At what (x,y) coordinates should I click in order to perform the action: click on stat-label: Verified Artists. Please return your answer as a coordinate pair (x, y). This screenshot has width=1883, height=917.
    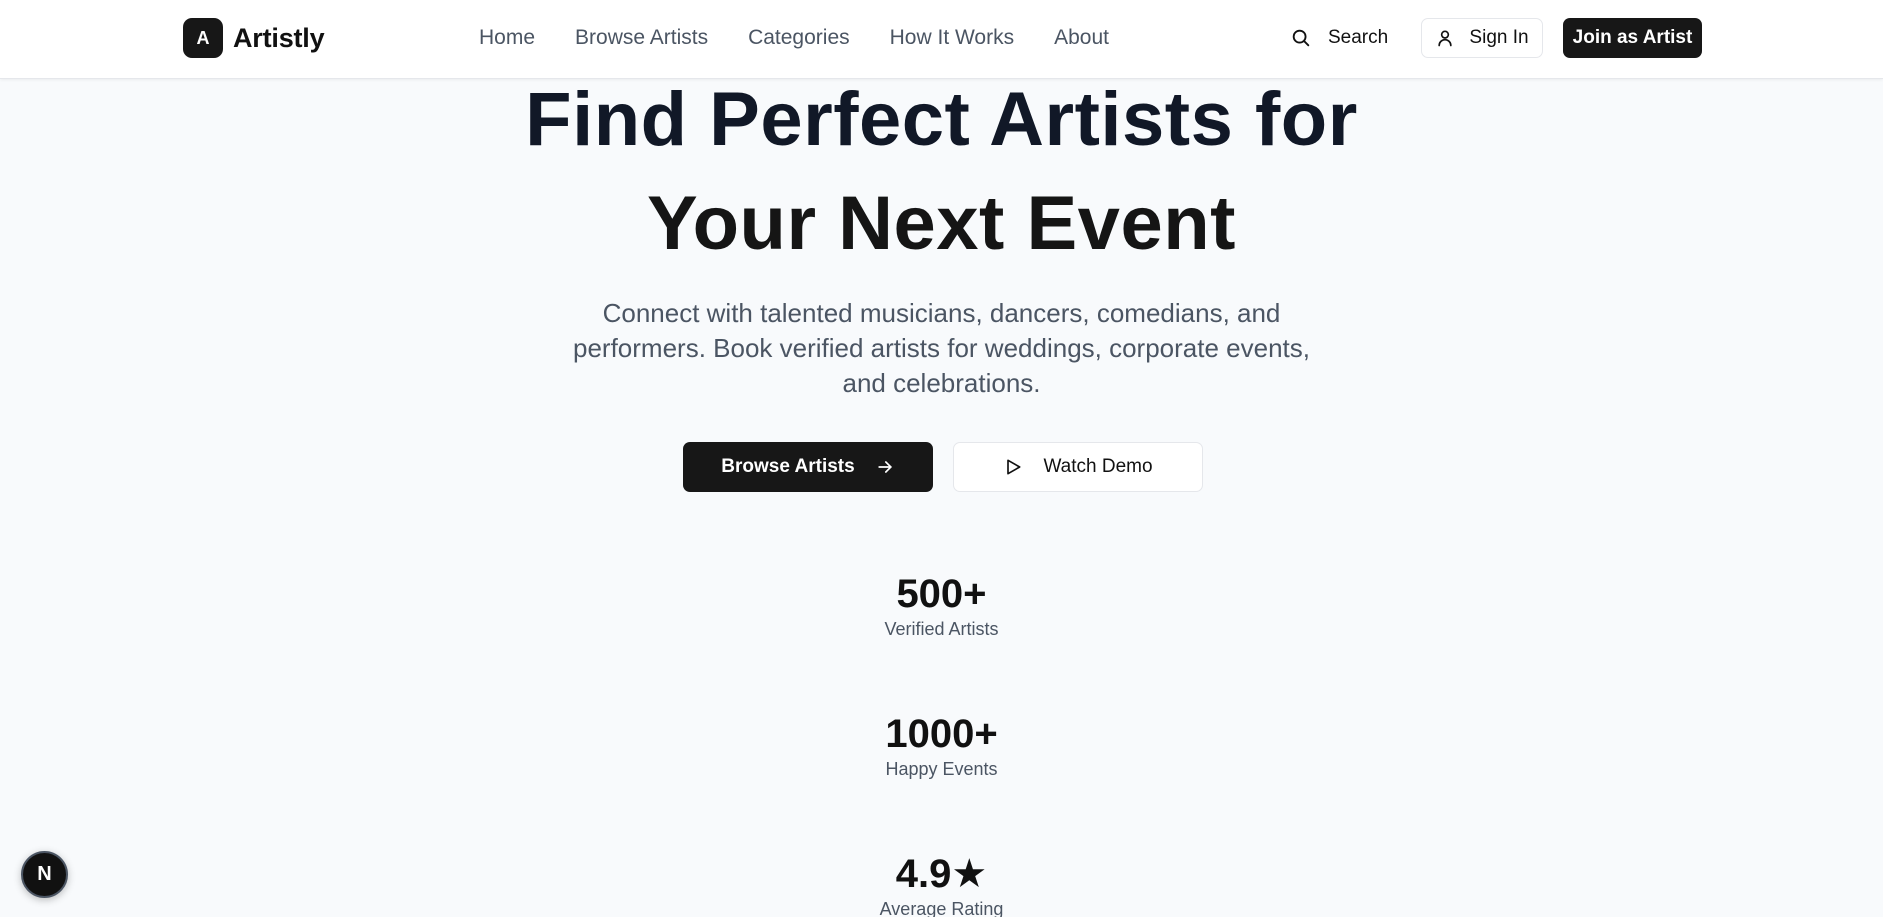
    Looking at the image, I should click on (941, 629).